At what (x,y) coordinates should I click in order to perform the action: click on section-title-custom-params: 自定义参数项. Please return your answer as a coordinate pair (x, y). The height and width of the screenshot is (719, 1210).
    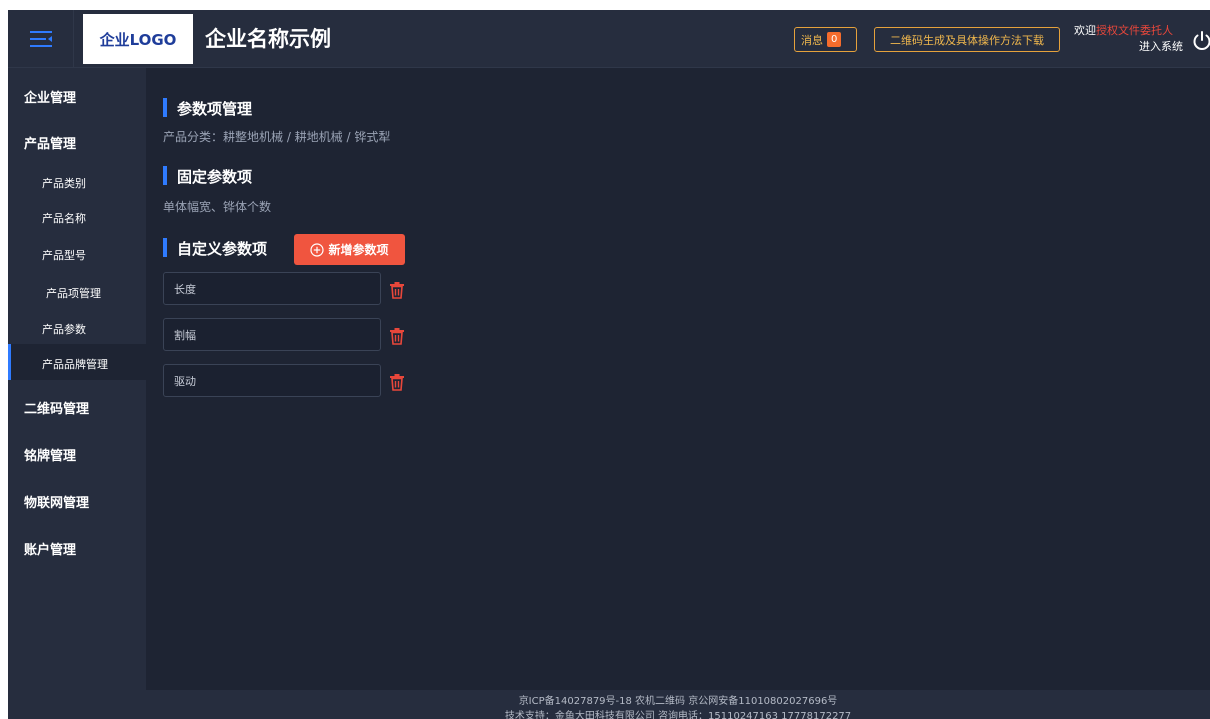
    Looking at the image, I should click on (222, 249).